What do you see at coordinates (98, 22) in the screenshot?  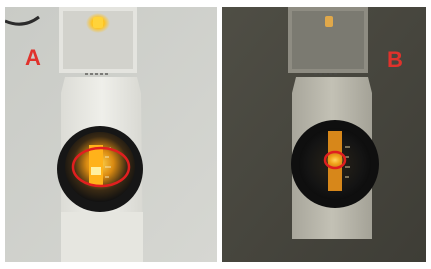 I see `panel-a-lamp-bulb` at bounding box center [98, 22].